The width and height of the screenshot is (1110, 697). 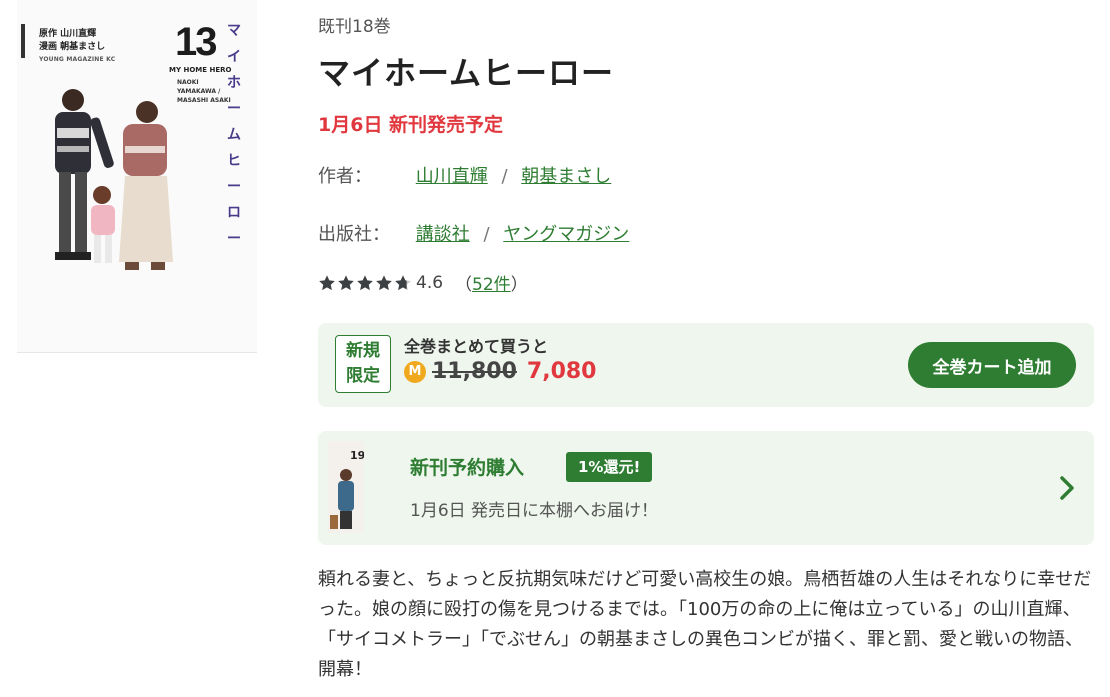 I want to click on star-half-icon, so click(x=403, y=282).